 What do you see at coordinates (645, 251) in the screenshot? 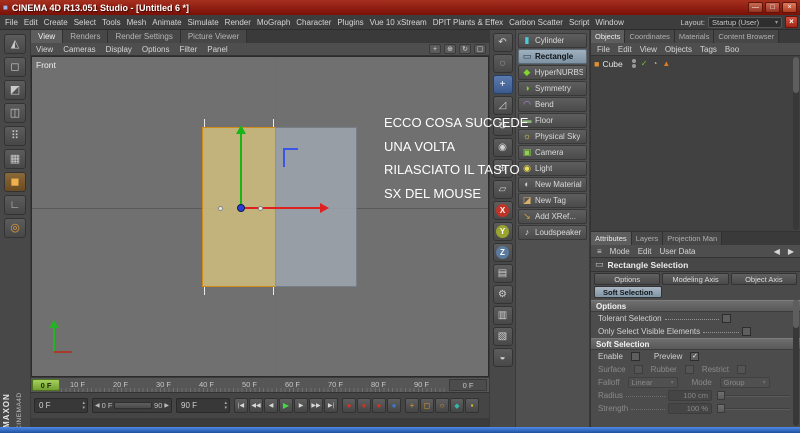
I see `attr-menu-edit: Edit` at bounding box center [645, 251].